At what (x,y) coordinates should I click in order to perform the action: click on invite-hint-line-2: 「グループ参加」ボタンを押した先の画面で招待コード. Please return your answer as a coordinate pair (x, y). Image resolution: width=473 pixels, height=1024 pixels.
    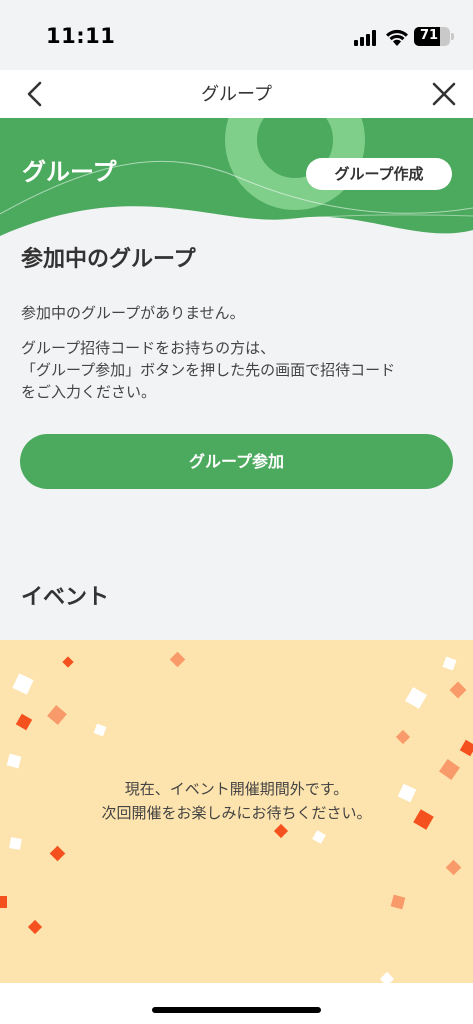
    Looking at the image, I should click on (208, 370).